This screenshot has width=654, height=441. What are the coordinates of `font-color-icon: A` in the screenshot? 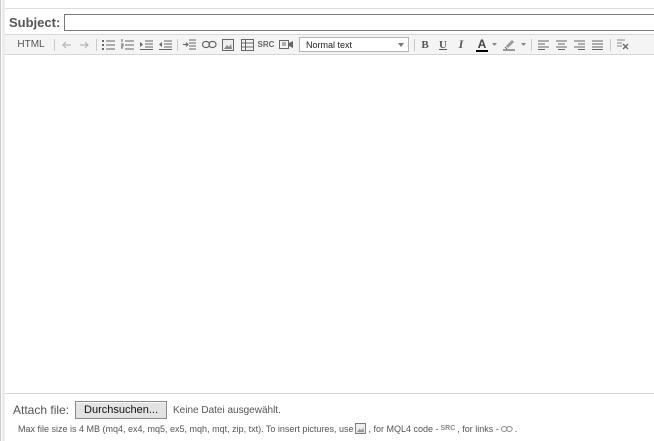 It's located at (482, 44).